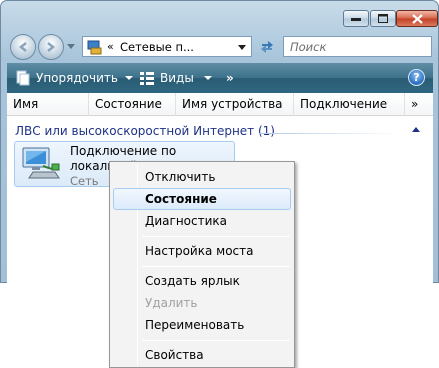 Image resolution: width=439 pixels, height=368 pixels. I want to click on group-collapse-icon, so click(416, 129).